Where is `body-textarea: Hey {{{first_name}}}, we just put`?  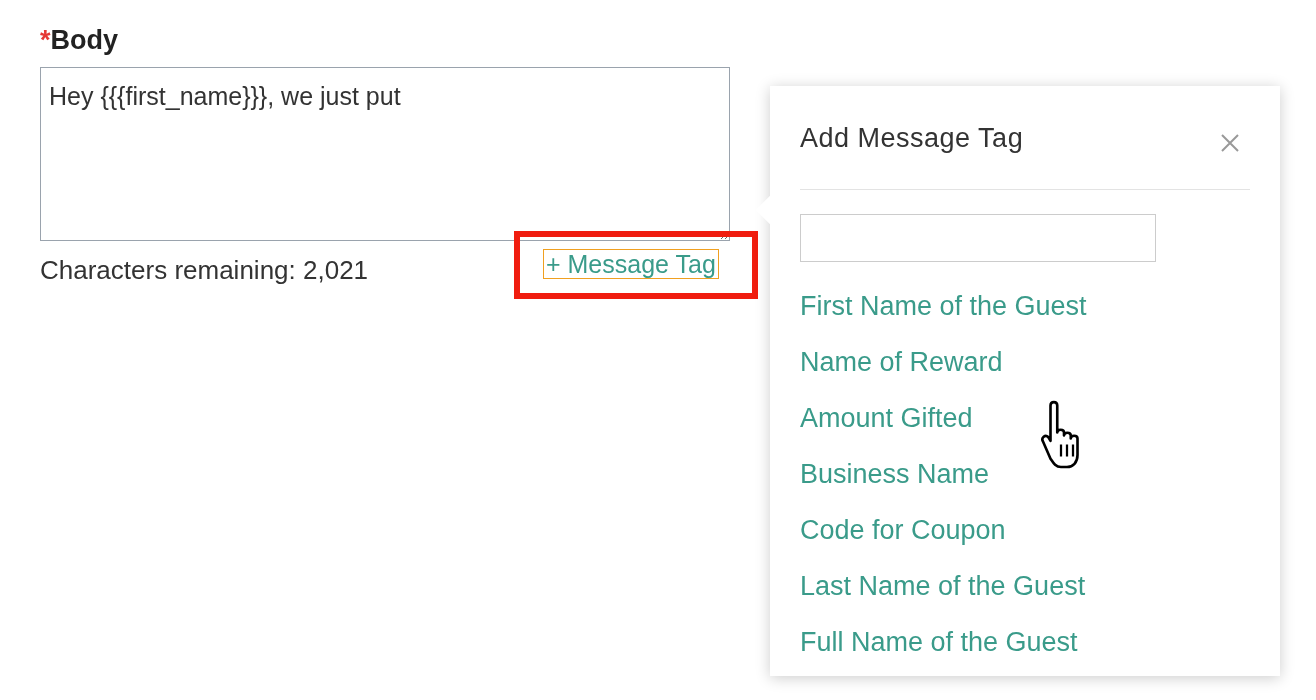 body-textarea: Hey {{{first_name}}}, we just put is located at coordinates (385, 153).